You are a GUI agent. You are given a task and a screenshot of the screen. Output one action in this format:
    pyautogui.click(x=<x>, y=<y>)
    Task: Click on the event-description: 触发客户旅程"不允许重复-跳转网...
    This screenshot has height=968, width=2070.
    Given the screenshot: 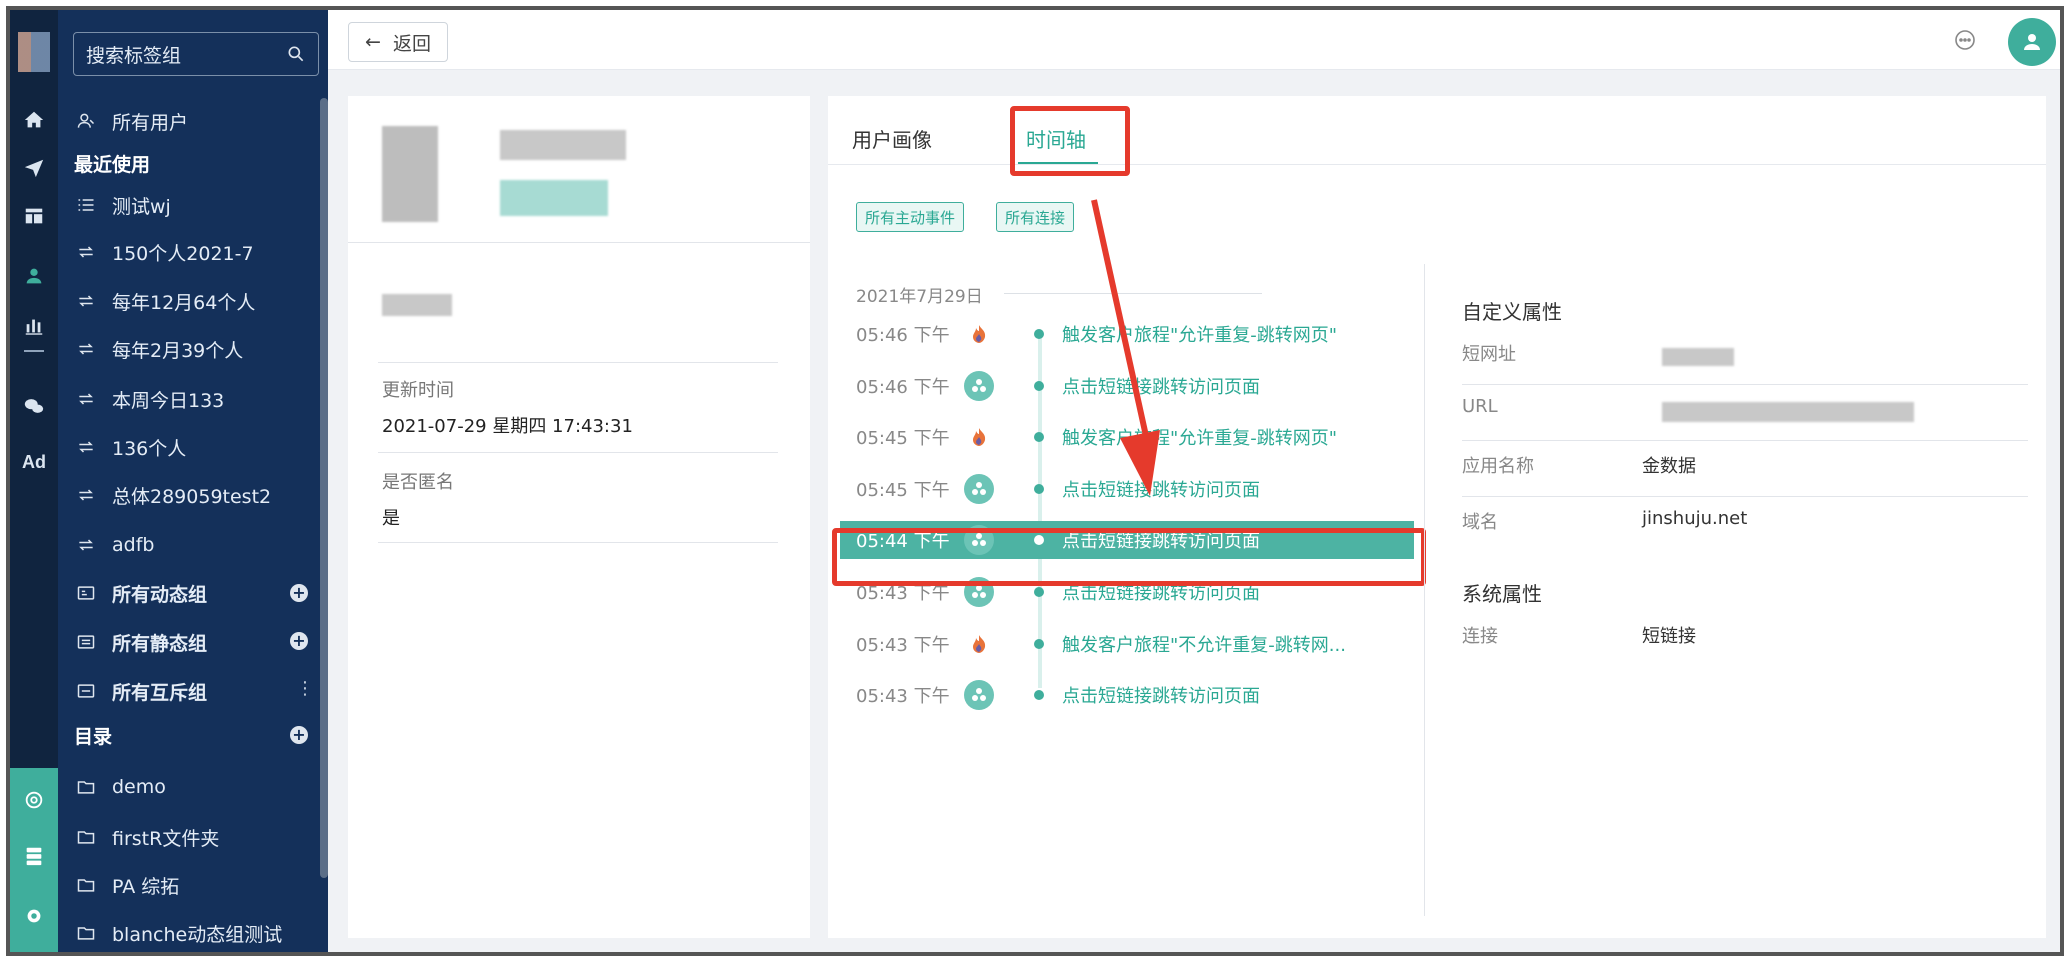 What is the action you would take?
    pyautogui.click(x=1204, y=644)
    